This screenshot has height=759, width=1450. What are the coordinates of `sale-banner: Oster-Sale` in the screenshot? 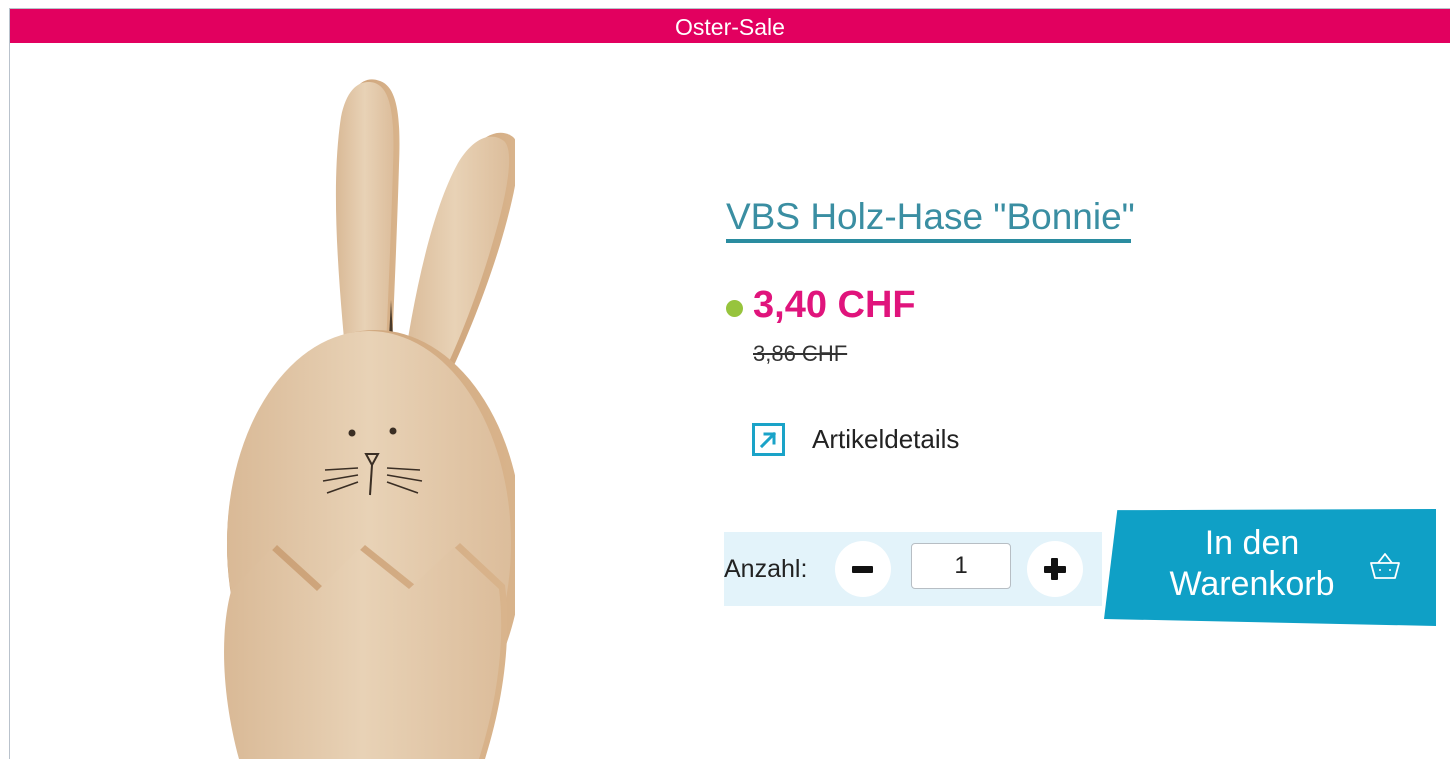 It's located at (730, 26).